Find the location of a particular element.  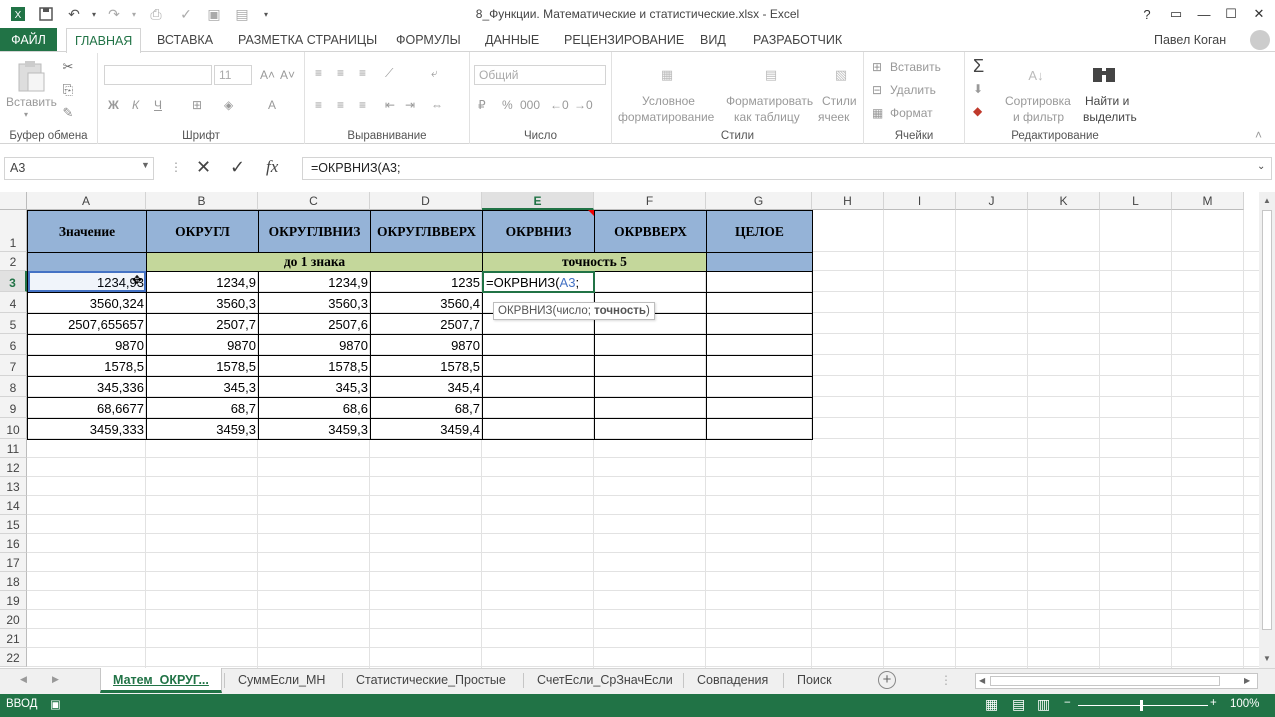

tab-home: ГЛАВНАЯ is located at coordinates (104, 40).